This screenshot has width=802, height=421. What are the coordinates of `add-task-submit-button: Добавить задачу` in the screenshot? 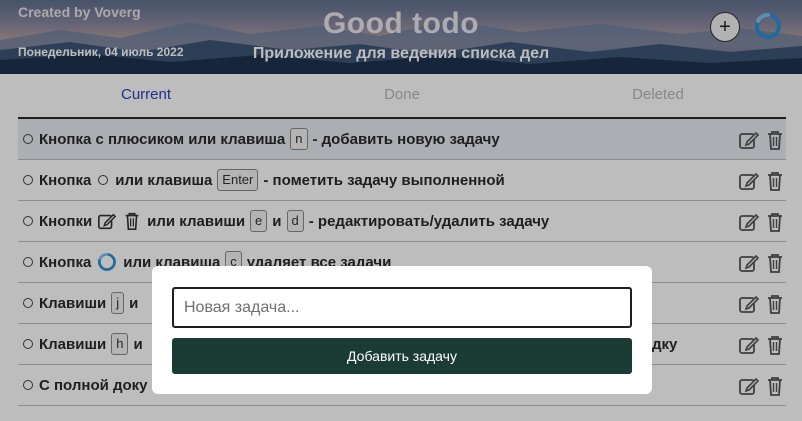 It's located at (402, 356).